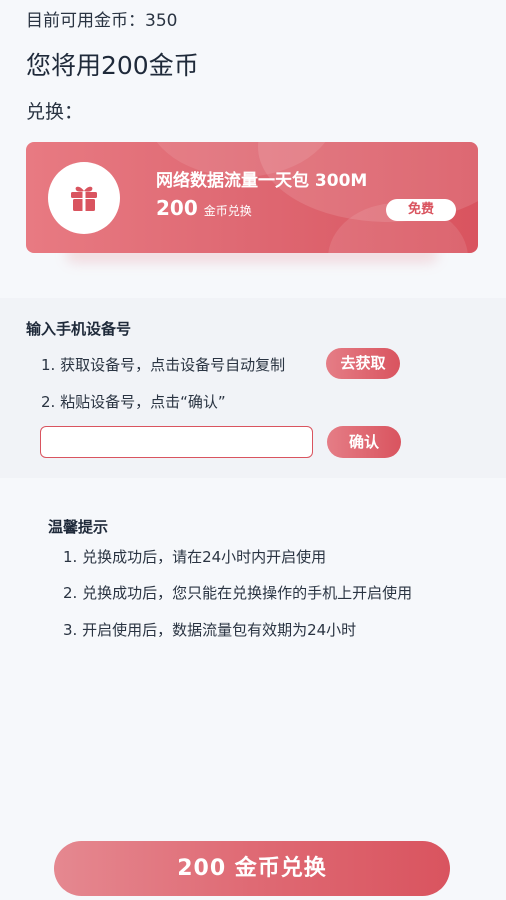 This screenshot has width=506, height=900. What do you see at coordinates (78, 527) in the screenshot?
I see `tips-title: 温馨提示` at bounding box center [78, 527].